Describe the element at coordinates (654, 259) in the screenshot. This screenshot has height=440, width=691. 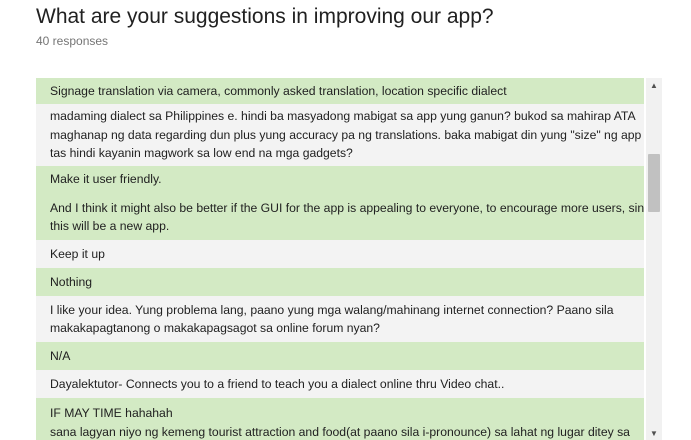
I see `vertical-scrollbar: ▲ ▼` at that location.